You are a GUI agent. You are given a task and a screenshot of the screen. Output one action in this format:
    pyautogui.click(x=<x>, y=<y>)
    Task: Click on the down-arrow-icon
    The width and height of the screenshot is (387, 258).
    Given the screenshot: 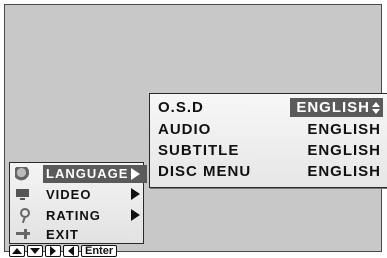 What is the action you would take?
    pyautogui.click(x=35, y=251)
    